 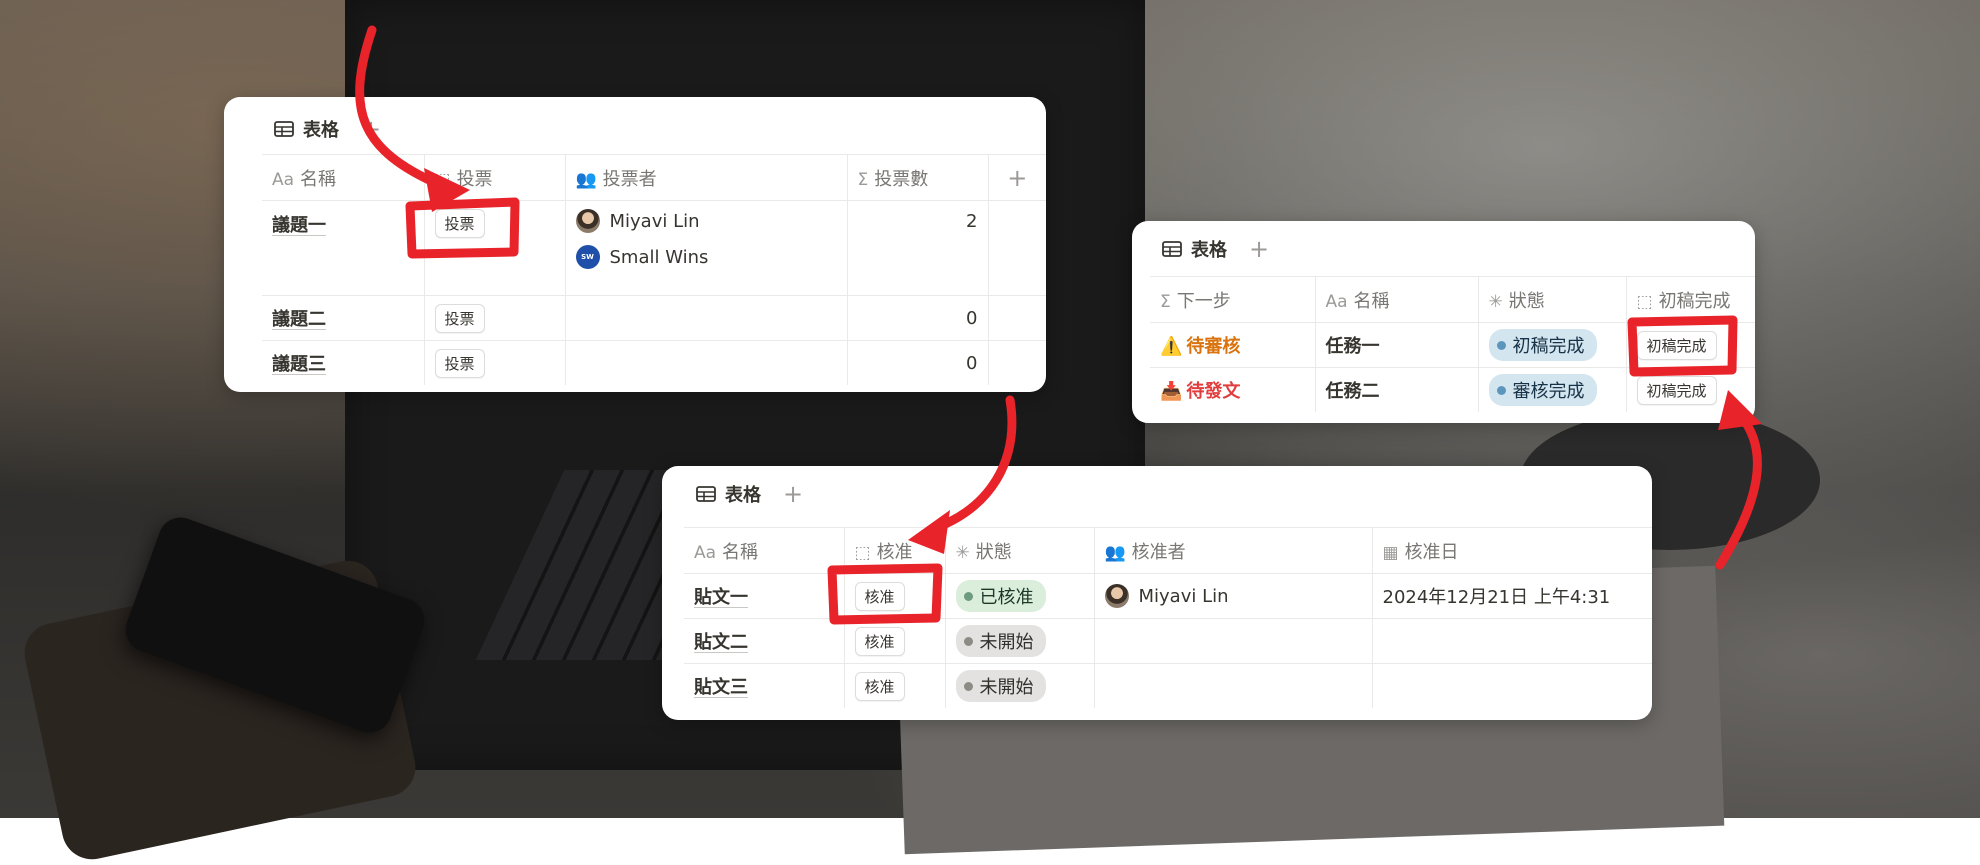 I want to click on col-header-draft-done: ⬚ 初稿完成, so click(x=1690, y=299).